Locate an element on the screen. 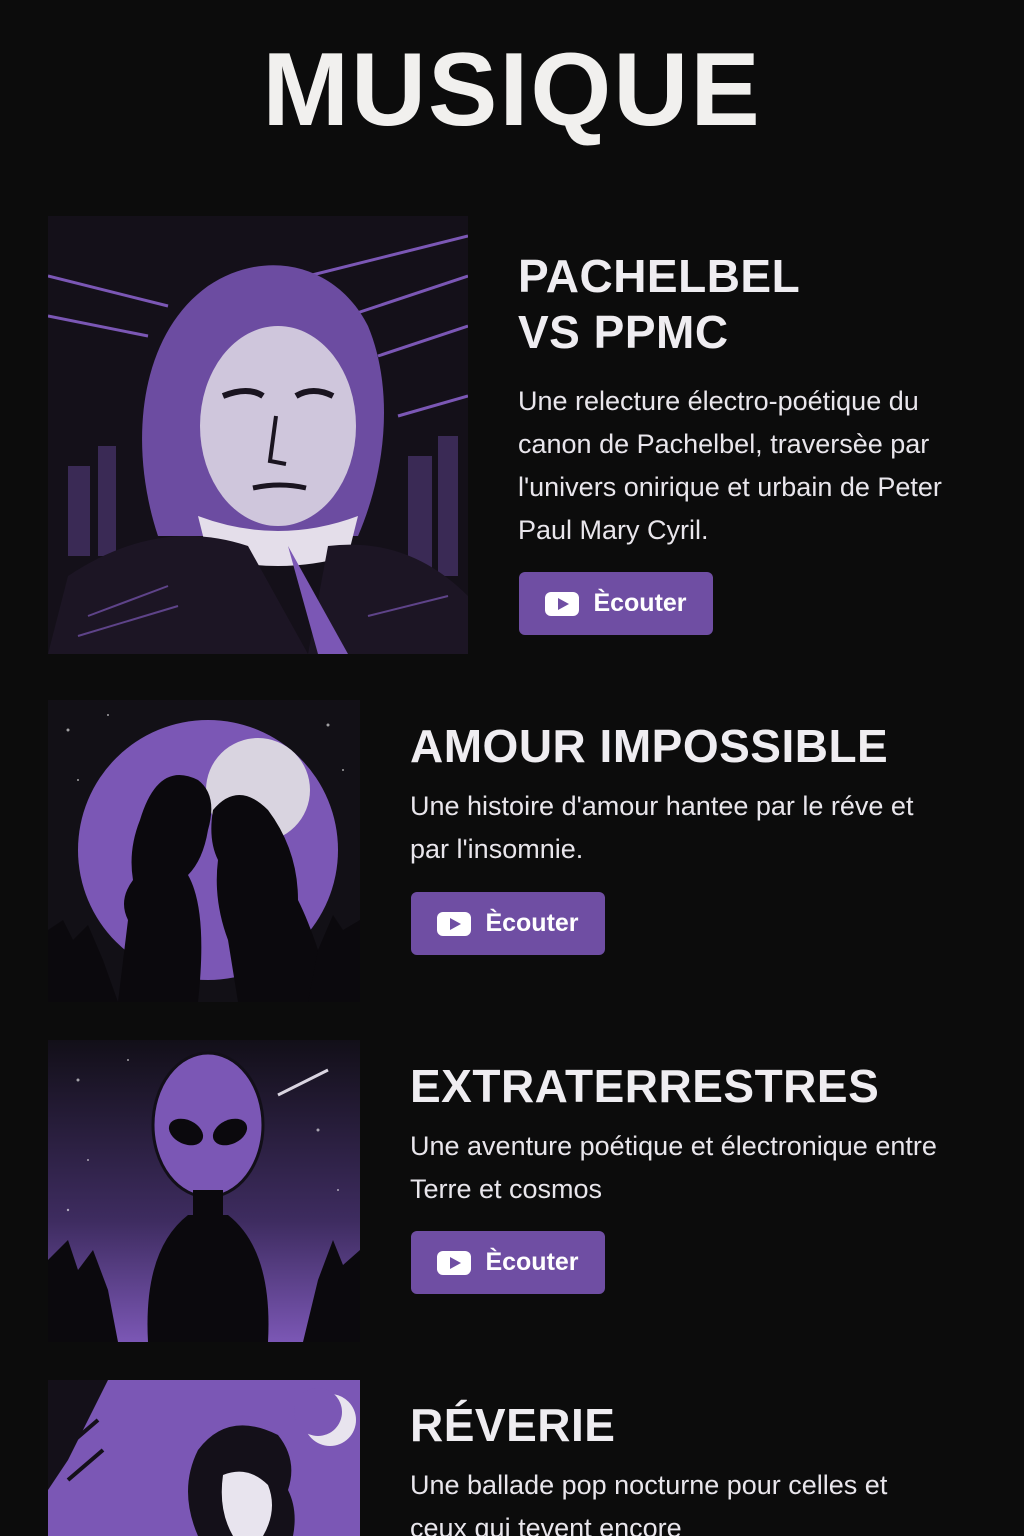 The image size is (1024, 1536). track-art-portrait is located at coordinates (258, 435).